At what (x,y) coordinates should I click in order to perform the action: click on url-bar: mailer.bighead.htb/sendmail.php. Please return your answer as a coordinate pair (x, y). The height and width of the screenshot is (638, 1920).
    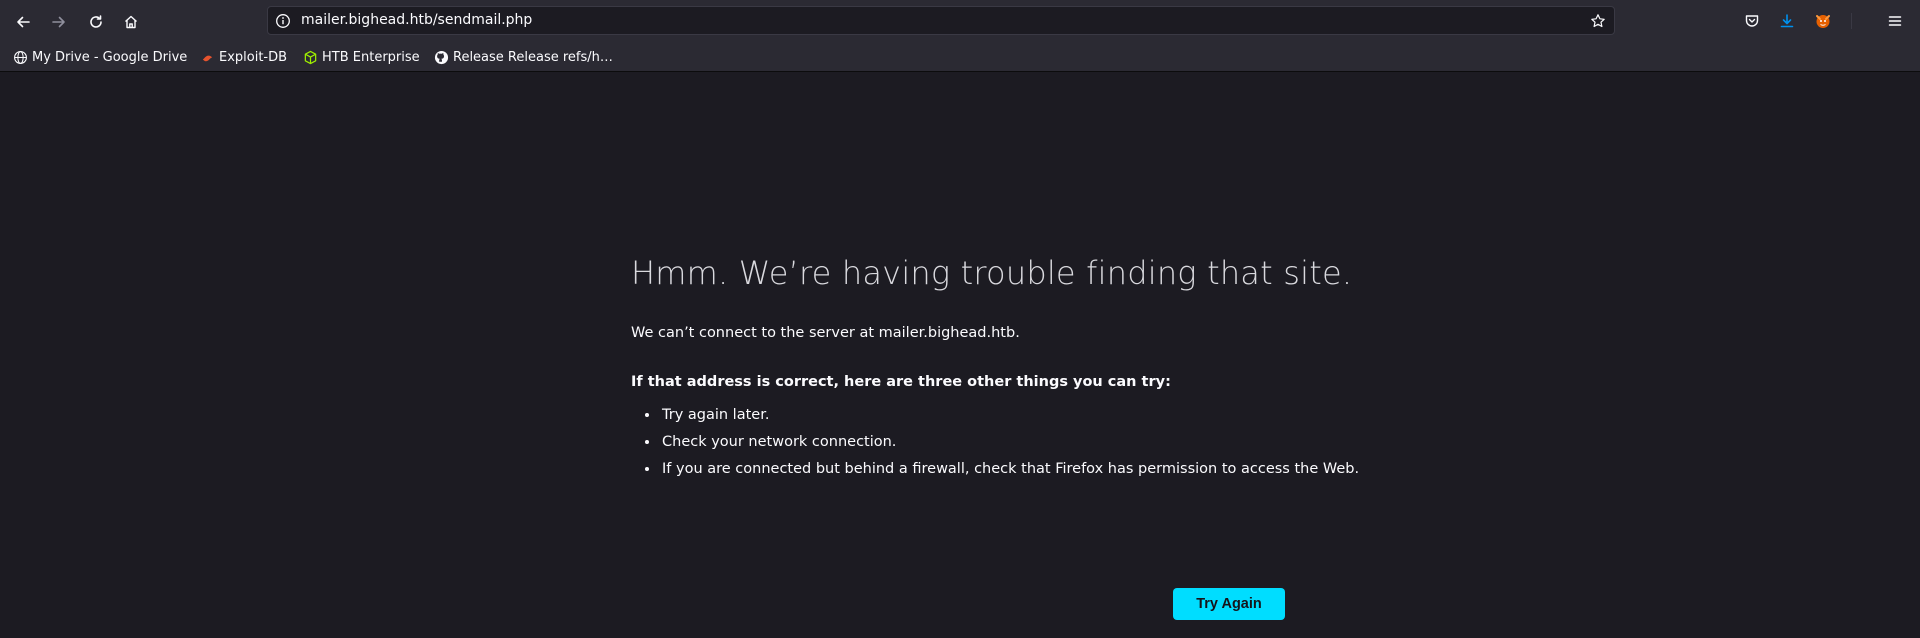
    Looking at the image, I should click on (941, 20).